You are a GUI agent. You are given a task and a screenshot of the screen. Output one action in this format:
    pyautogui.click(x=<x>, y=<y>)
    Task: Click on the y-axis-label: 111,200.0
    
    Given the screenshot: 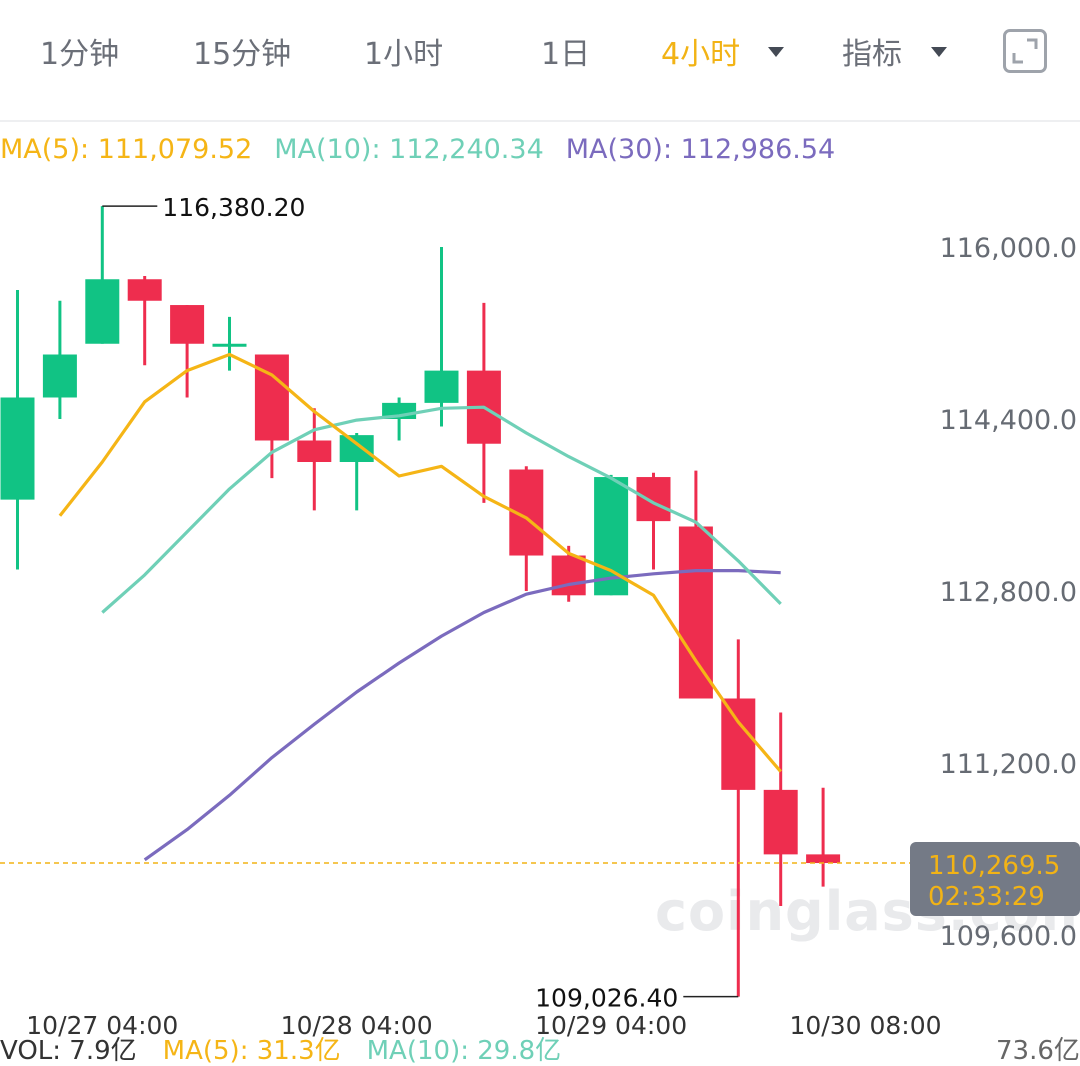 What is the action you would take?
    pyautogui.click(x=1008, y=764)
    